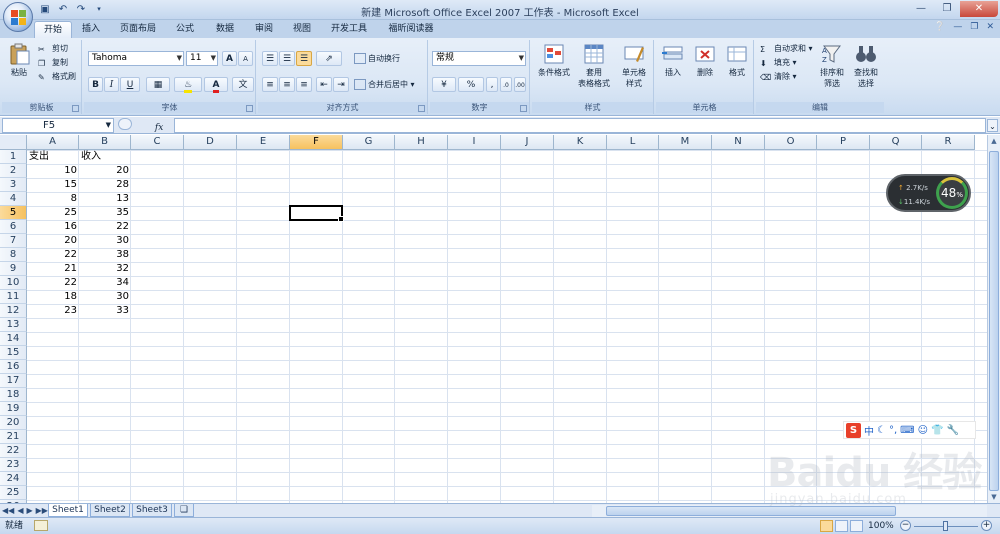 The width and height of the screenshot is (1000, 534). I want to click on cell-B11: 30, so click(105, 297).